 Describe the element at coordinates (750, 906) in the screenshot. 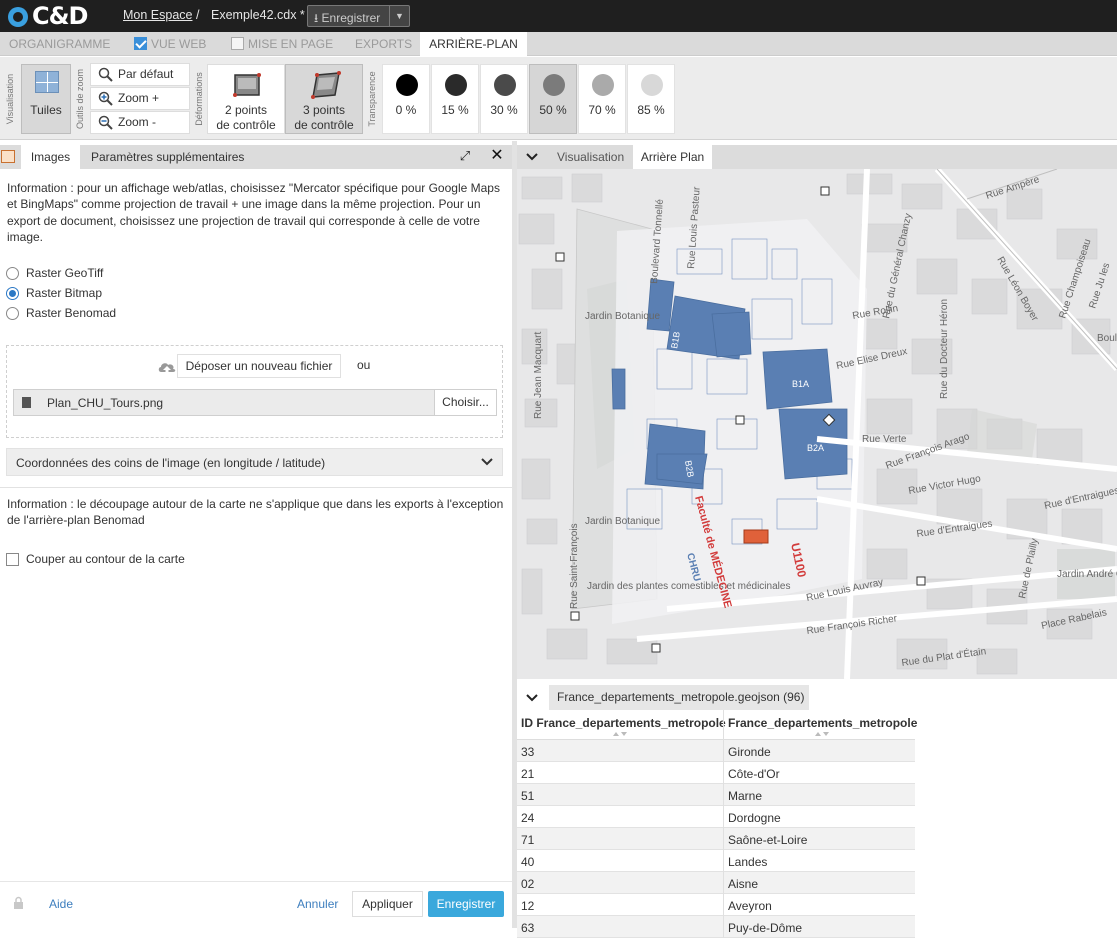

I see `cell-department-name: Aveyron` at that location.